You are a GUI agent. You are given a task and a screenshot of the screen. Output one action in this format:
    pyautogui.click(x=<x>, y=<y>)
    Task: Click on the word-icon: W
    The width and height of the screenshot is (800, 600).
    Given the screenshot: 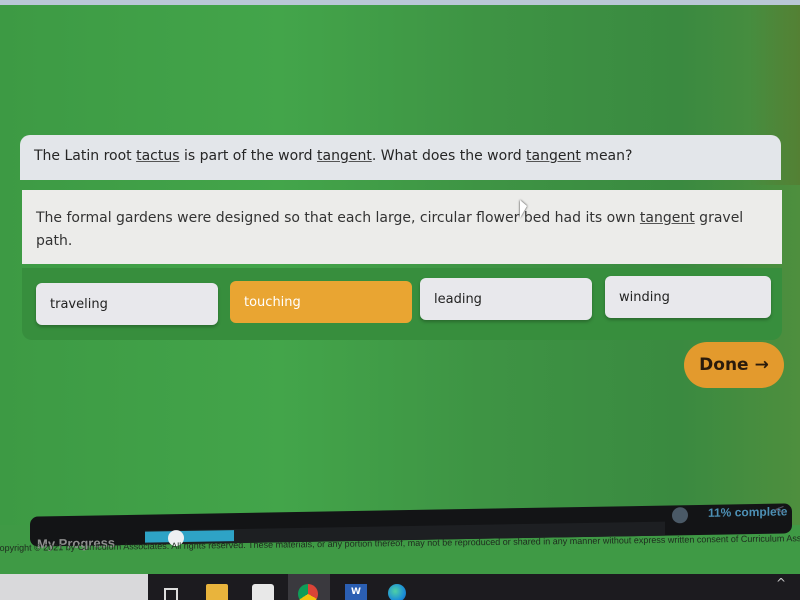 What is the action you would take?
    pyautogui.click(x=356, y=592)
    